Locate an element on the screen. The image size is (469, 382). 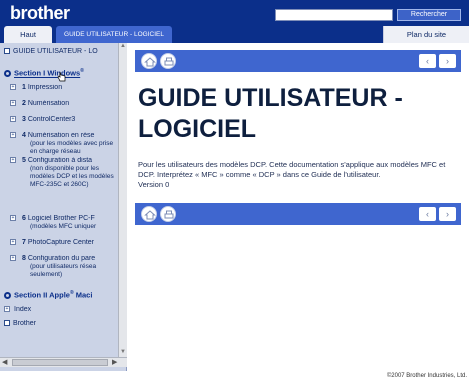
sidebar-item-4: +4 Numérisation en rése is located at coordinates (68, 136).